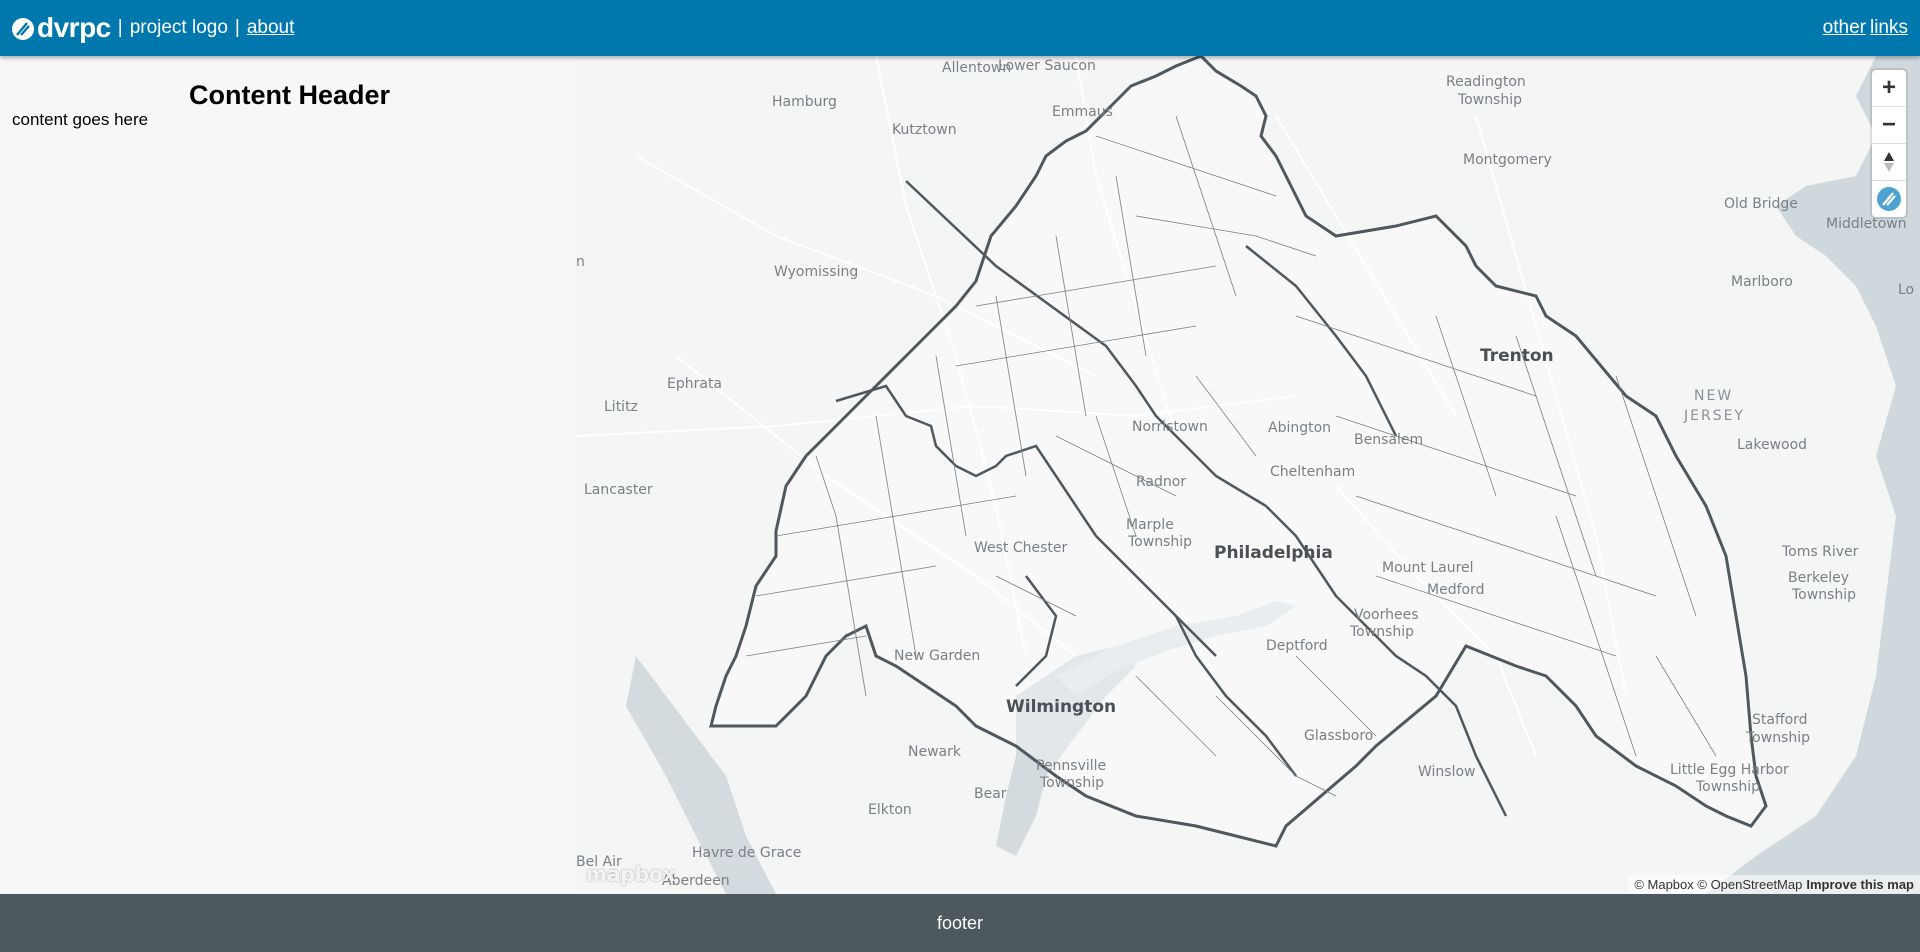  What do you see at coordinates (80, 119) in the screenshot?
I see `content-text: content goes here` at bounding box center [80, 119].